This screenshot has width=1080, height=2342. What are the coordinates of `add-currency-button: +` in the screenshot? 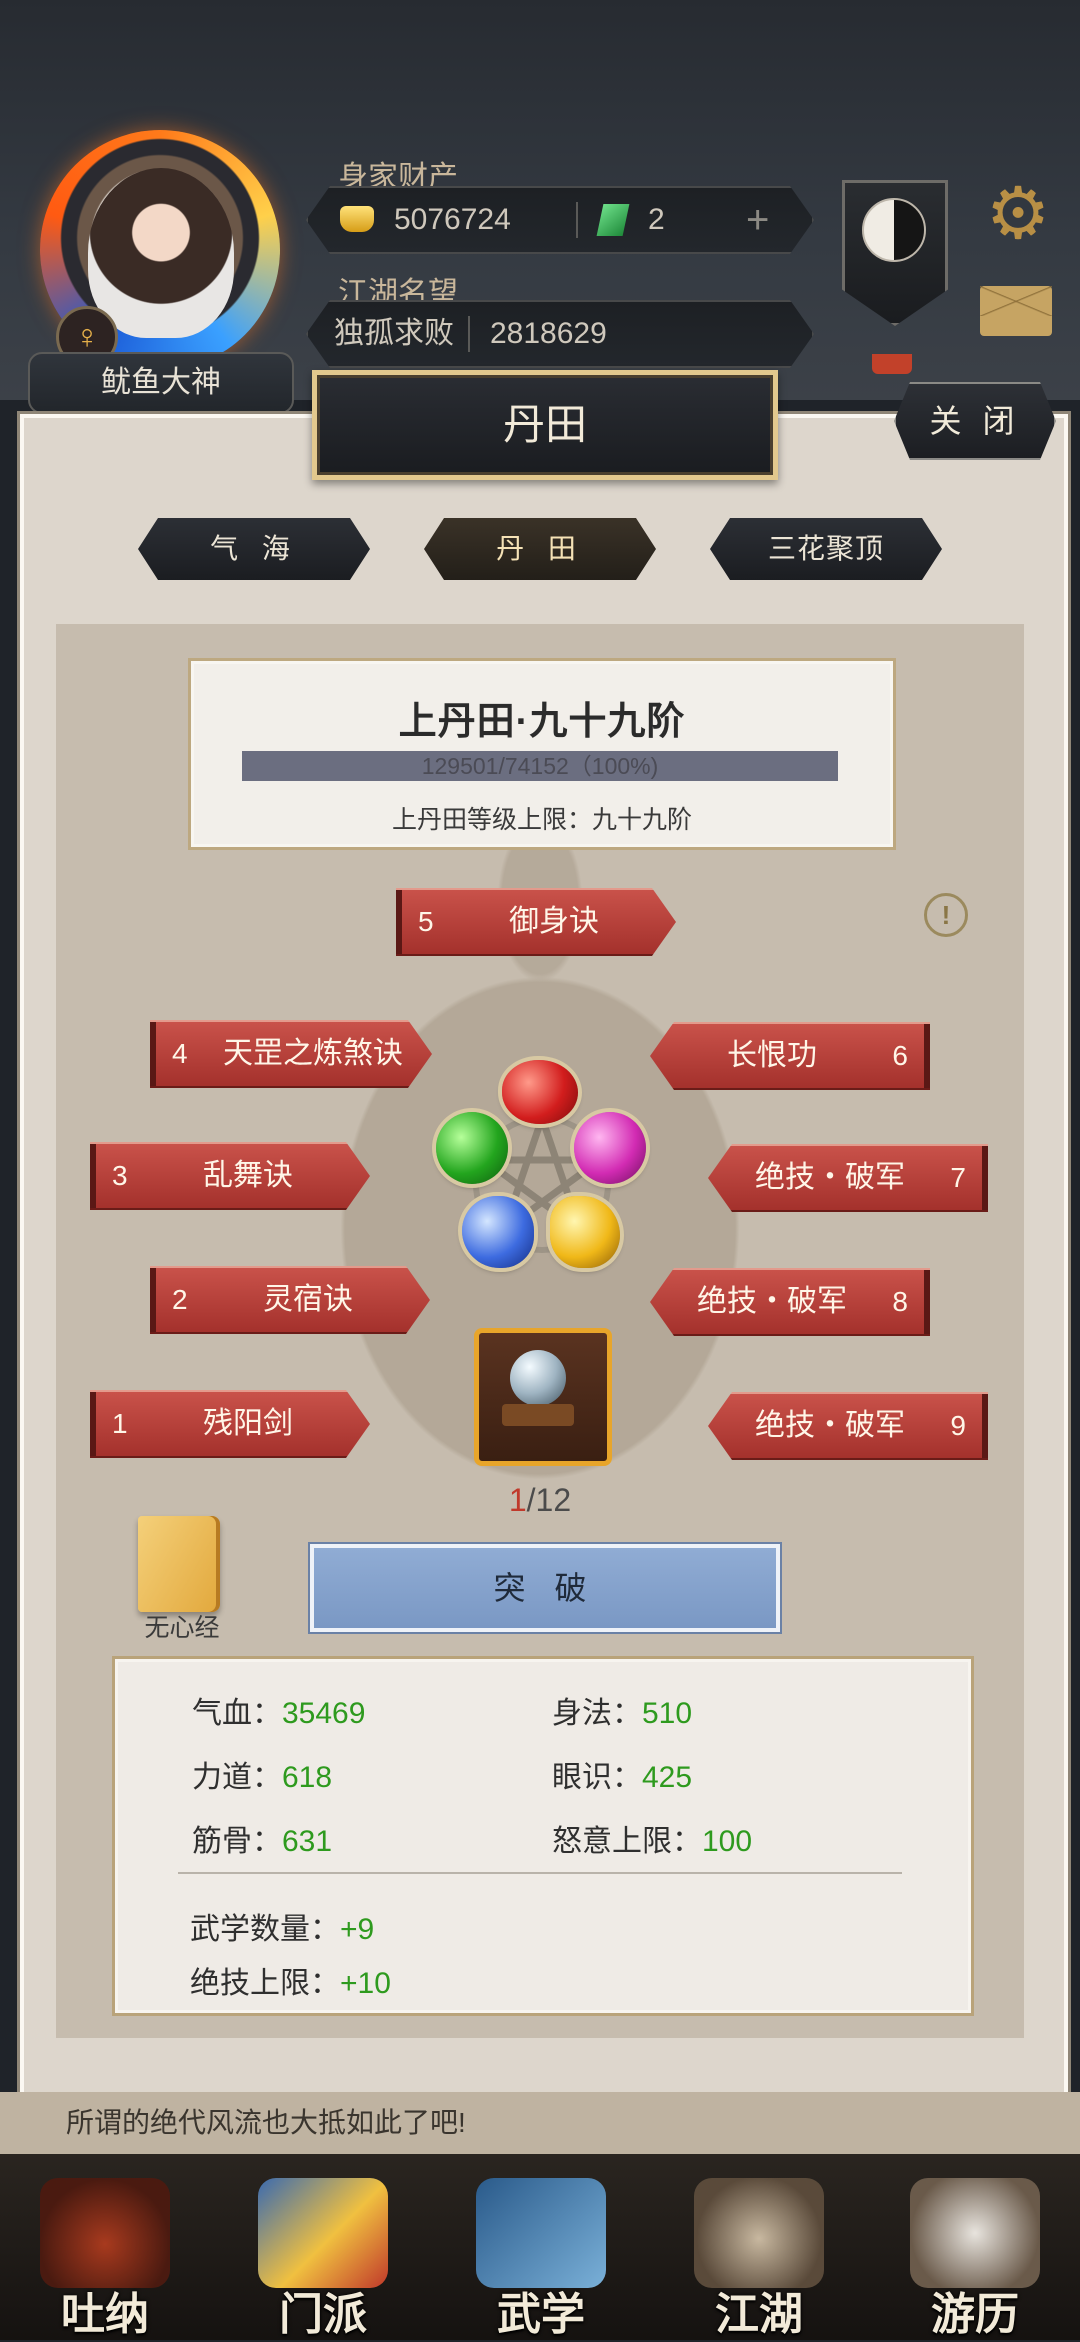 It's located at (757, 220).